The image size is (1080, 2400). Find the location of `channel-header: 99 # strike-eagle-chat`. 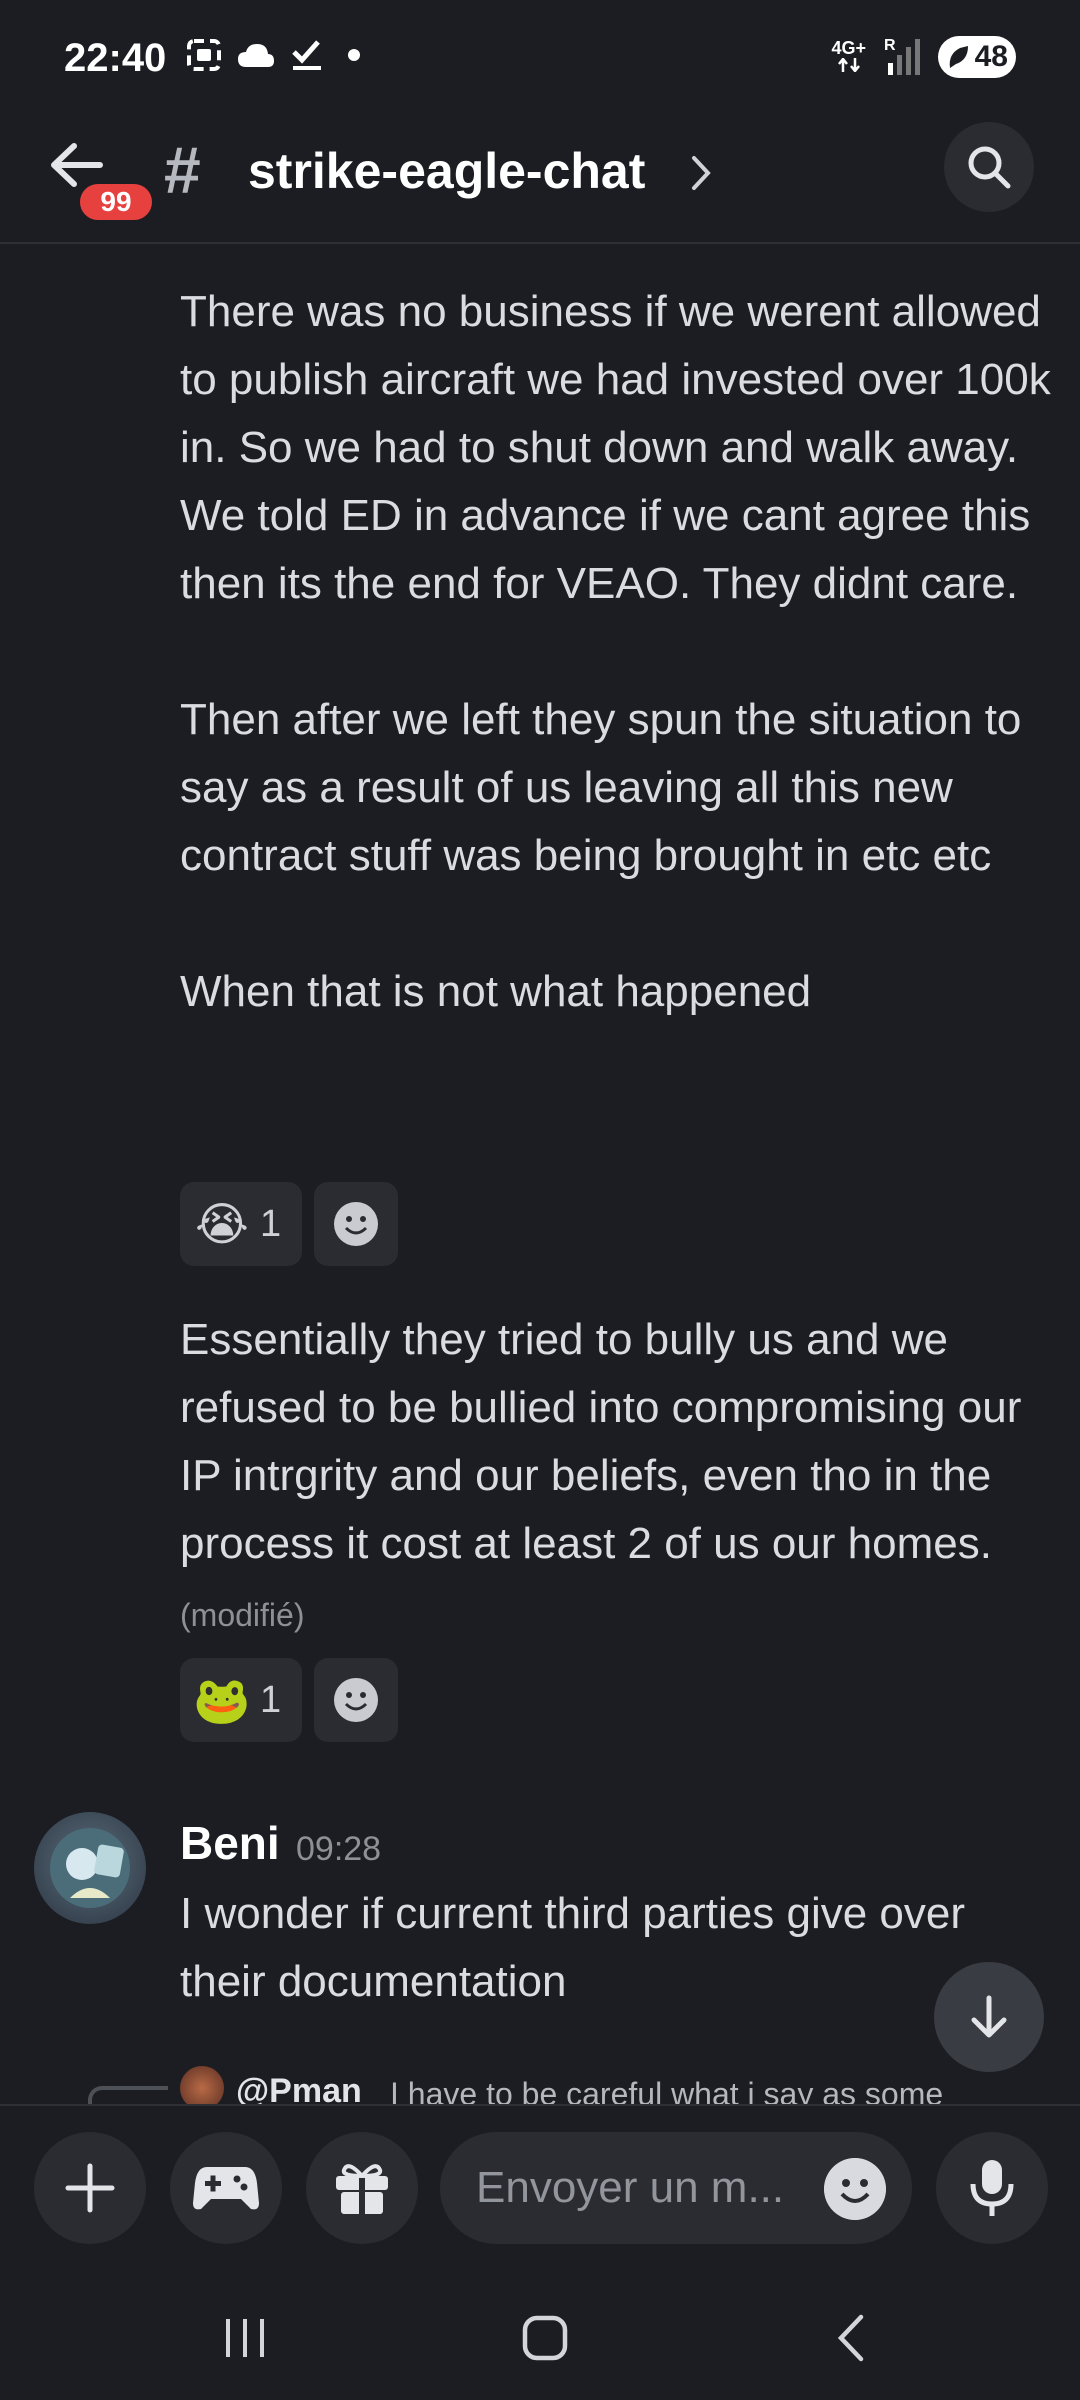

channel-header: 99 # strike-eagle-chat is located at coordinates (540, 182).